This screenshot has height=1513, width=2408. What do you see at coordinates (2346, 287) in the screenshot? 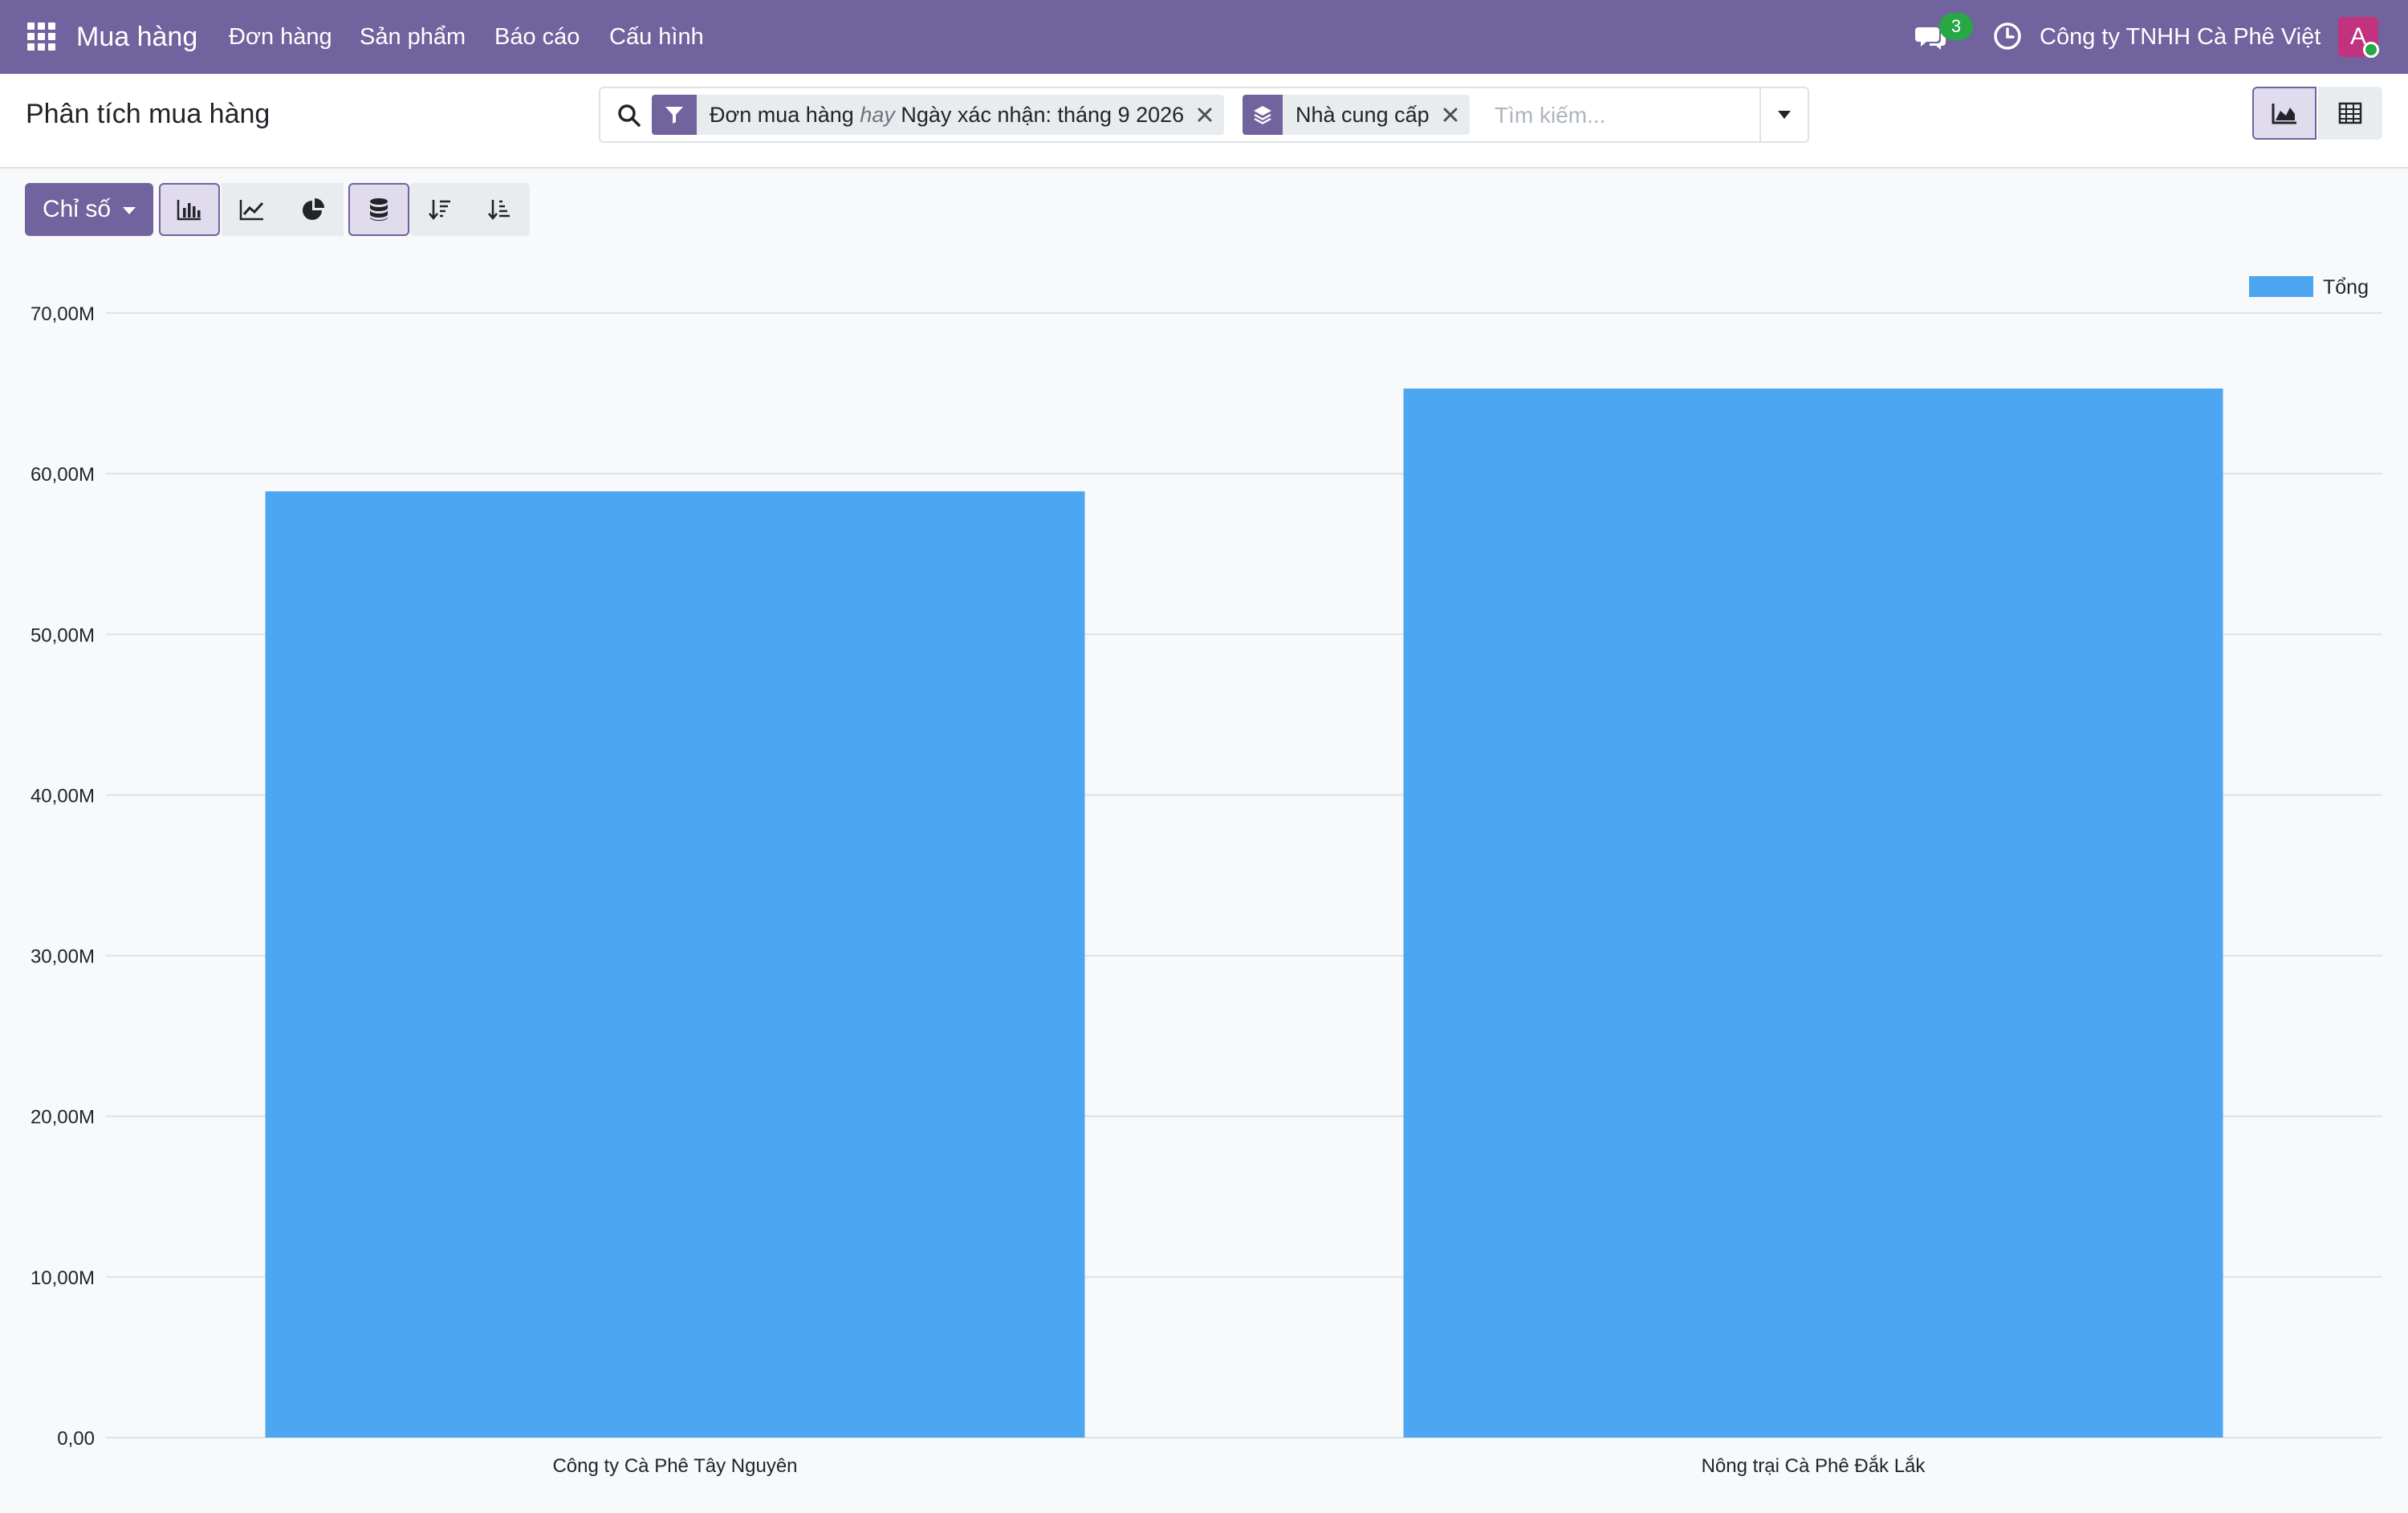
I see `legend-label: Tổng` at bounding box center [2346, 287].